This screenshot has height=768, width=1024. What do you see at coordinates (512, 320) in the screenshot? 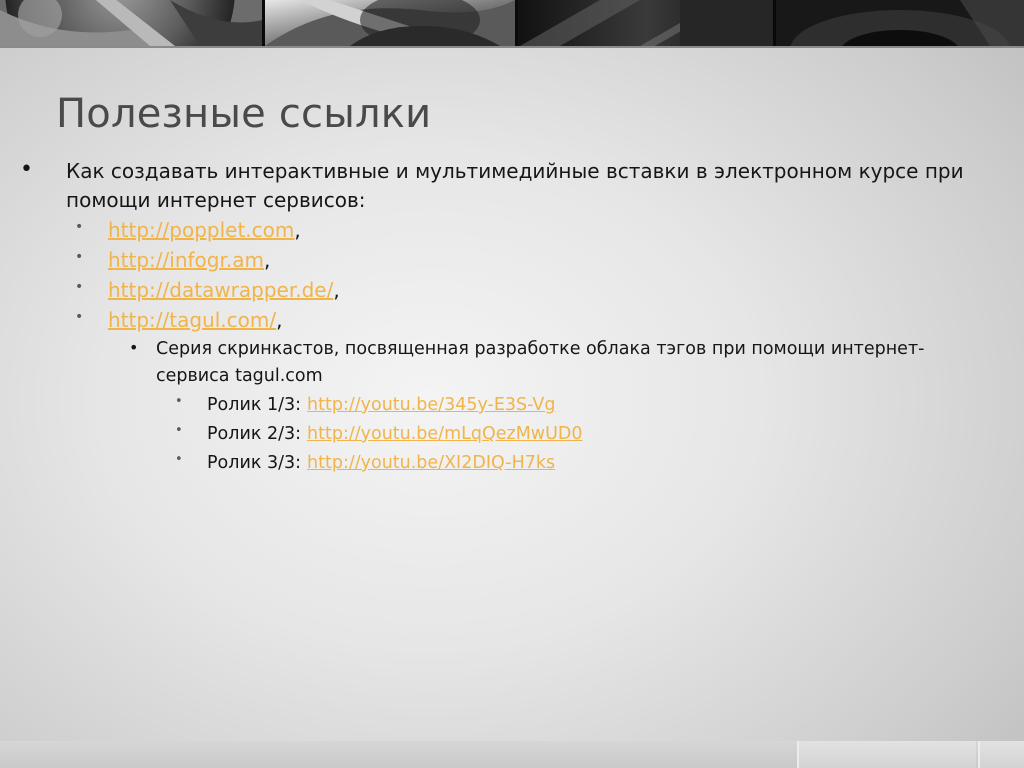
I see `link-item: • http://tagul.com/,` at bounding box center [512, 320].